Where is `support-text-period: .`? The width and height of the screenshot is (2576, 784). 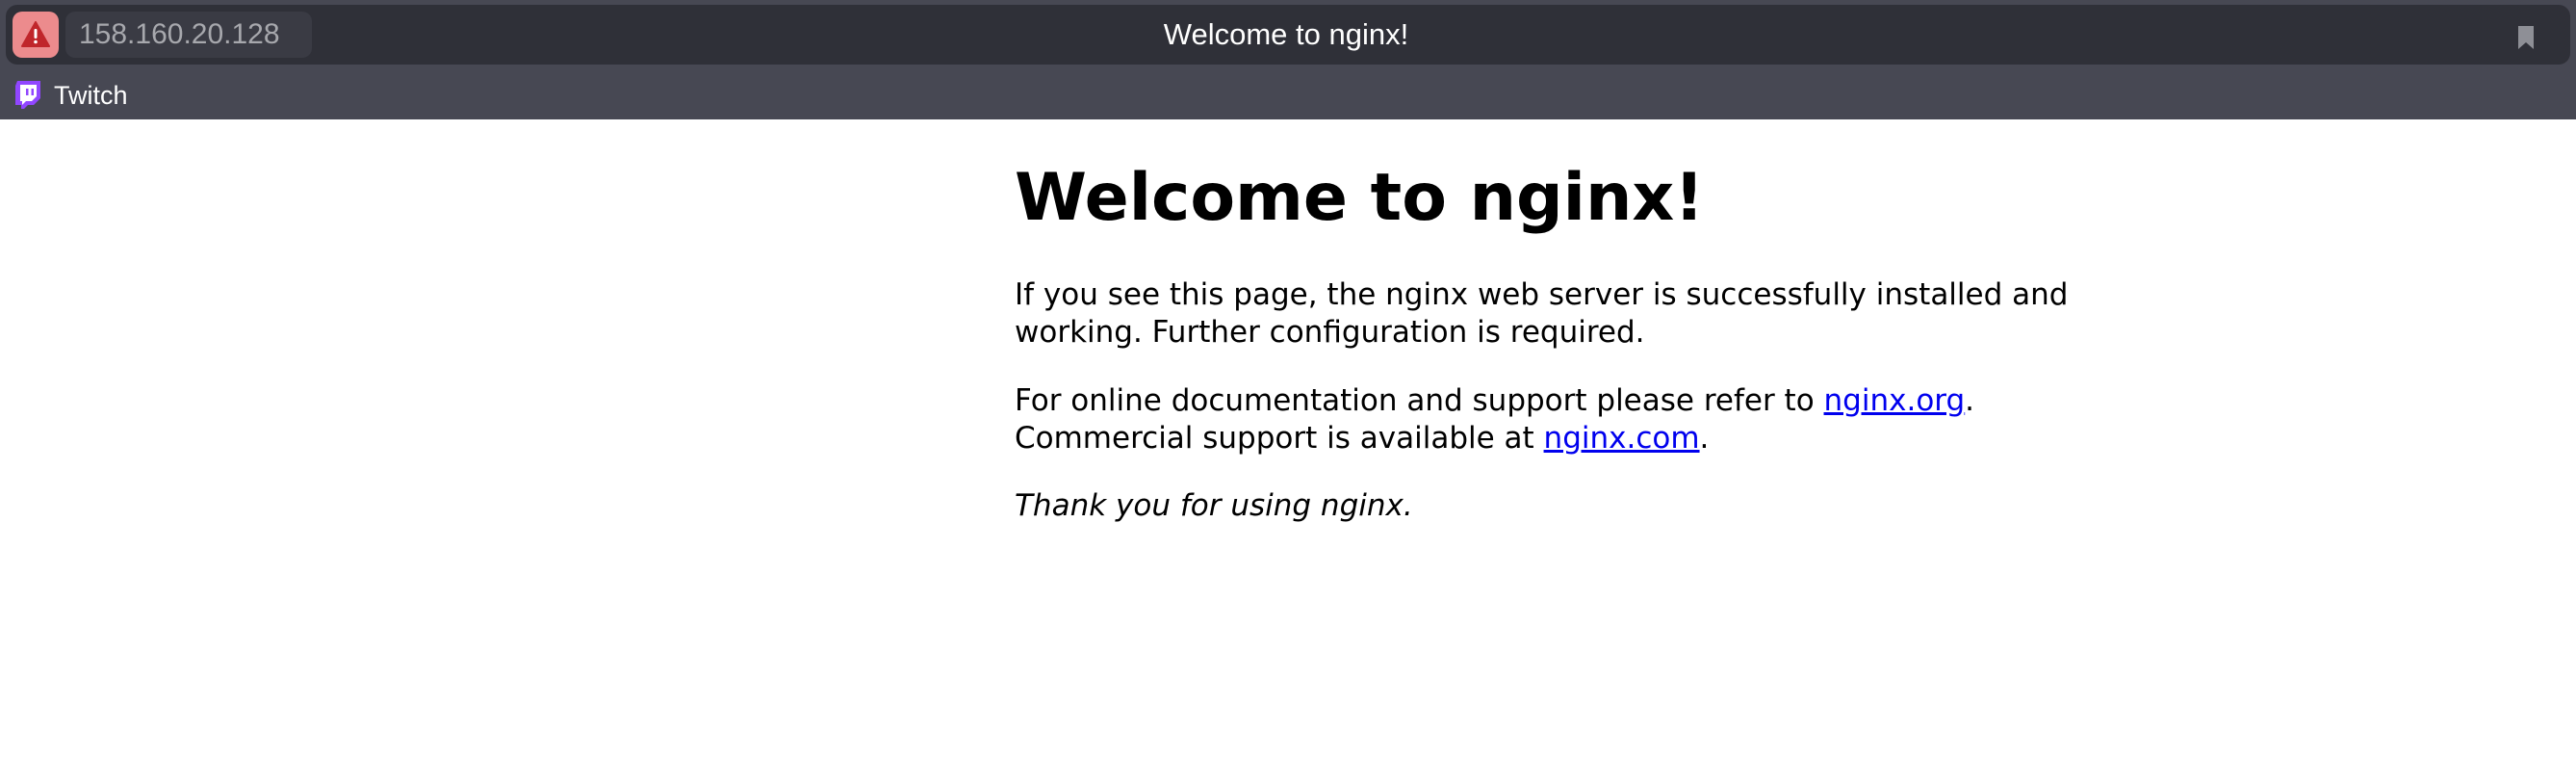 support-text-period: . is located at coordinates (1970, 400).